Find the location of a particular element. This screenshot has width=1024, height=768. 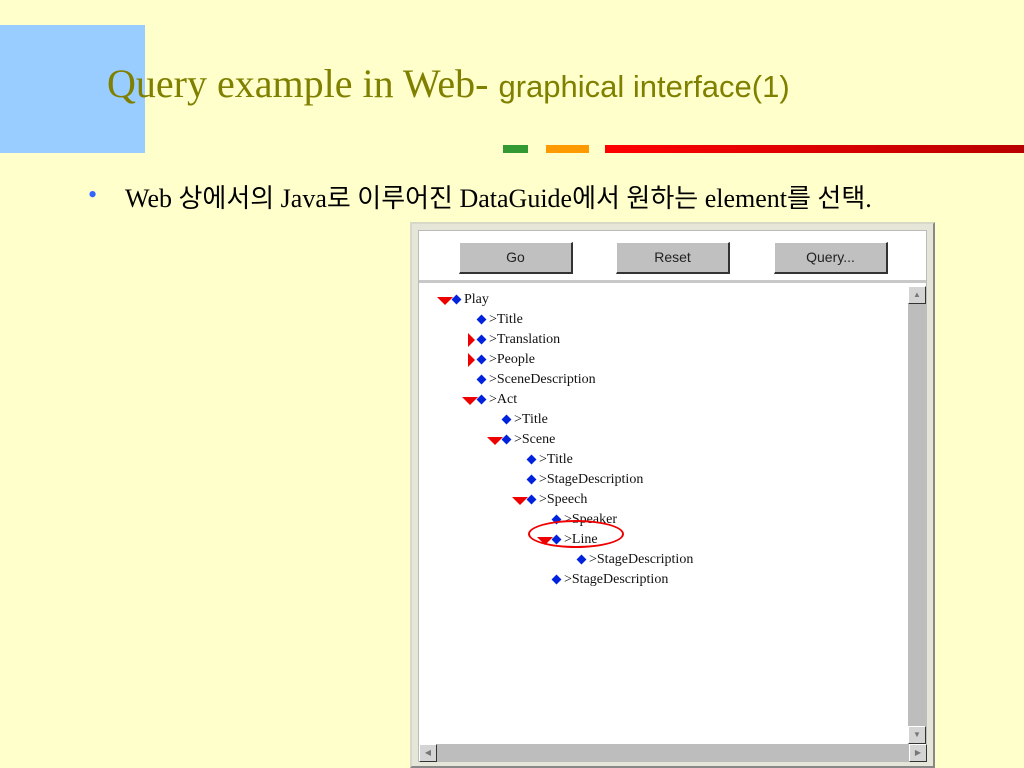

tree-node-label: >Speech is located at coordinates (563, 499).